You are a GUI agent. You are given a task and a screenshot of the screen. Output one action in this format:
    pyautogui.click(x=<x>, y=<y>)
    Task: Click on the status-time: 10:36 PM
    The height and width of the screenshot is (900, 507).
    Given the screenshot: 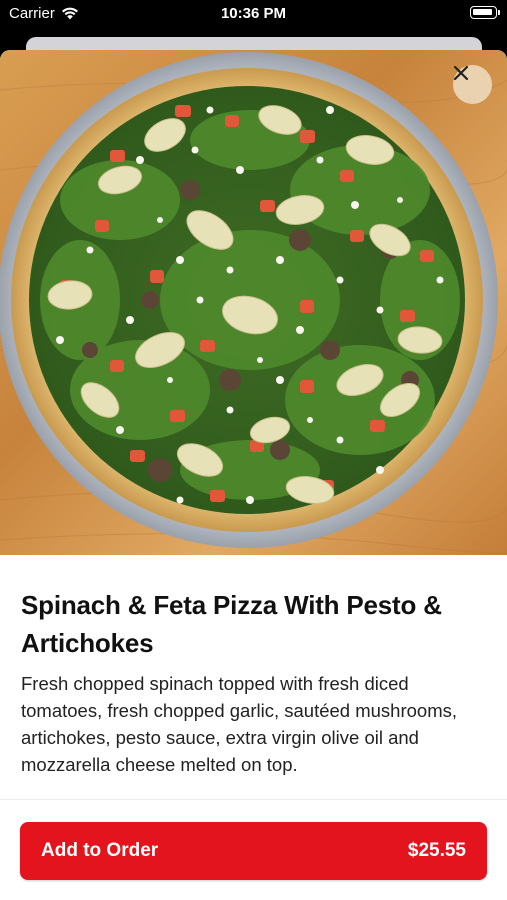 What is the action you would take?
    pyautogui.click(x=253, y=13)
    